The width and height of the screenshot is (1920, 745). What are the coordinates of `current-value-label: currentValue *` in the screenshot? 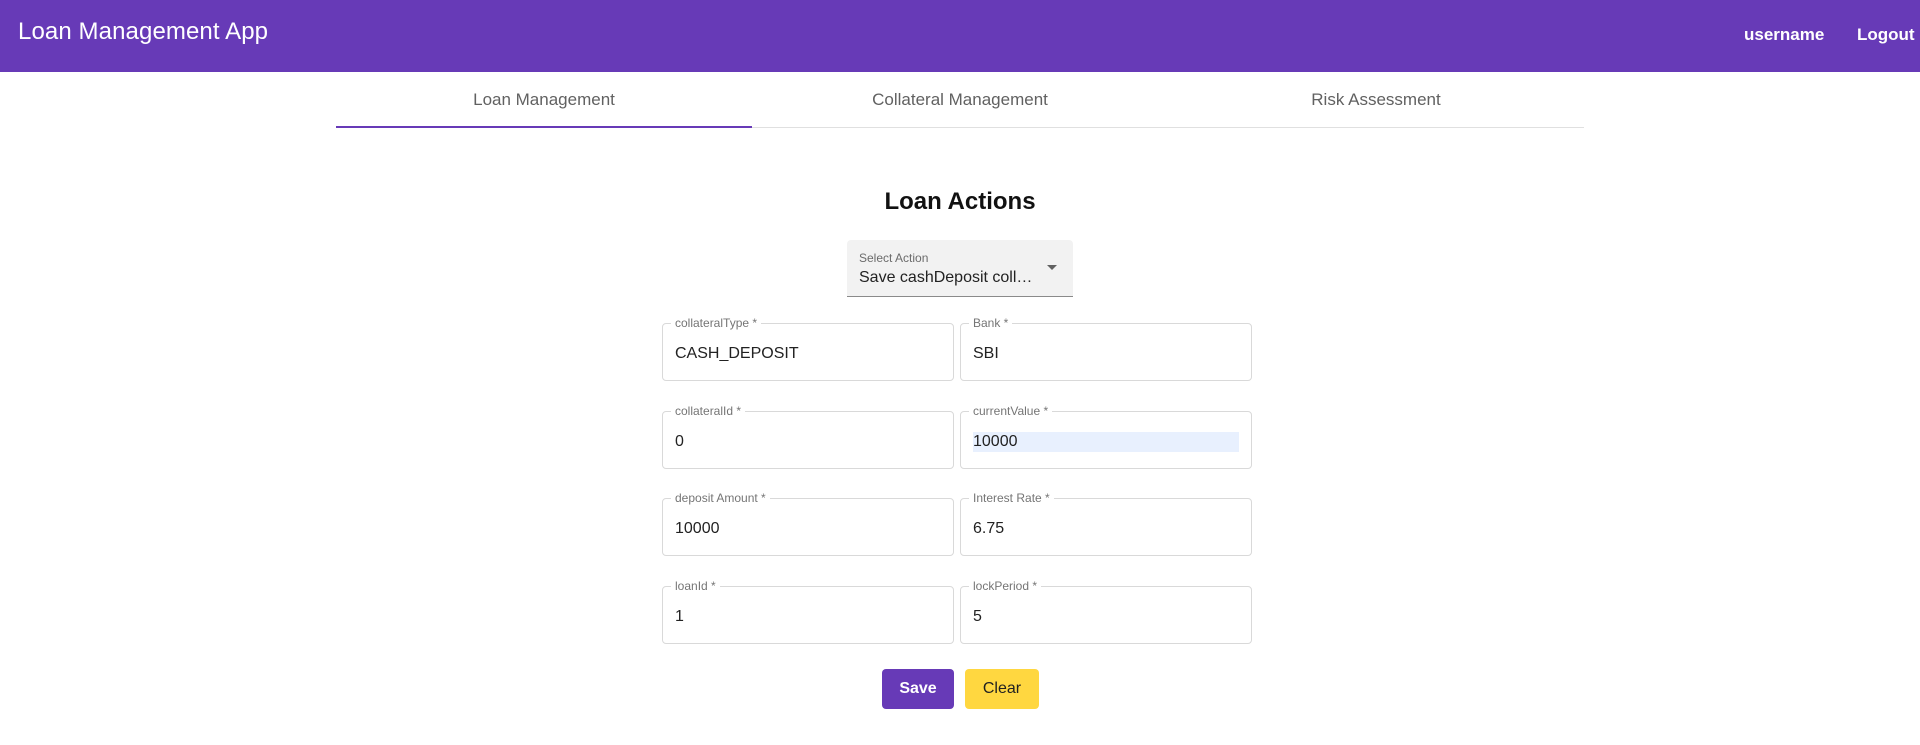 It's located at (1011, 411).